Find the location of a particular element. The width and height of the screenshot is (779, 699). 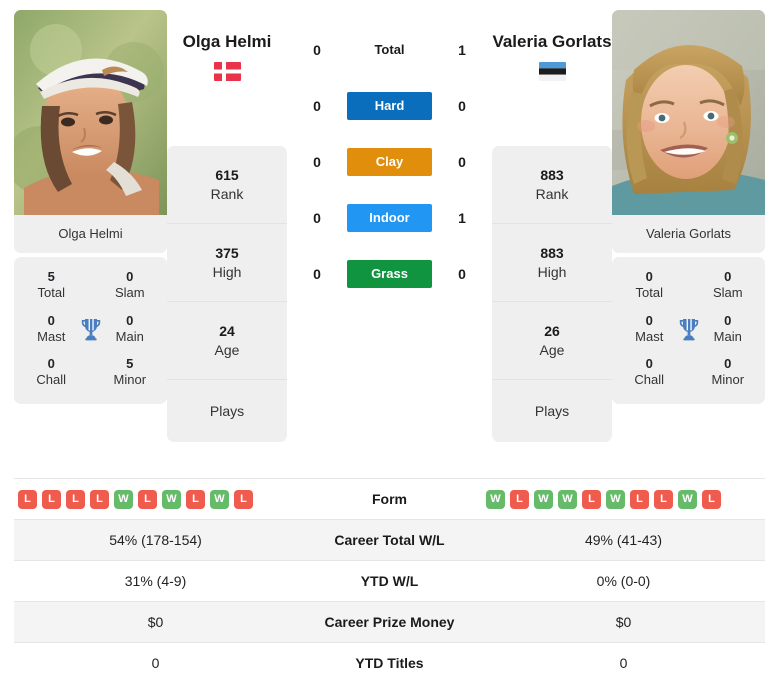

left-ytd-titles: 0 is located at coordinates (155, 663).